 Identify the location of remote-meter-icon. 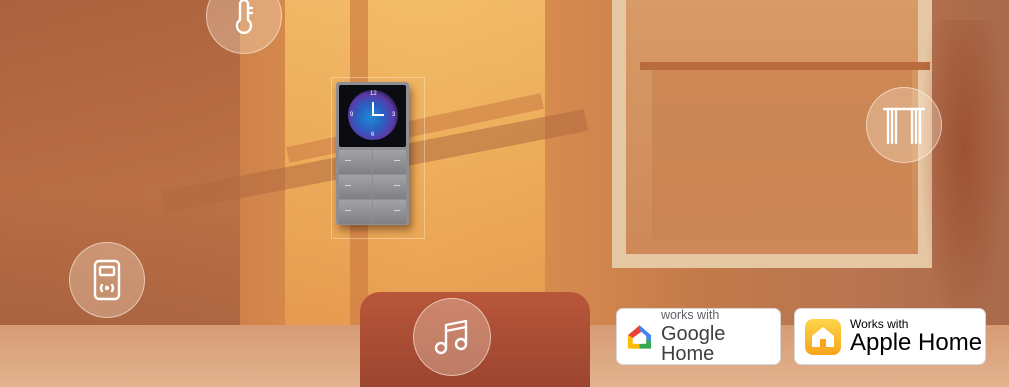
(107, 280).